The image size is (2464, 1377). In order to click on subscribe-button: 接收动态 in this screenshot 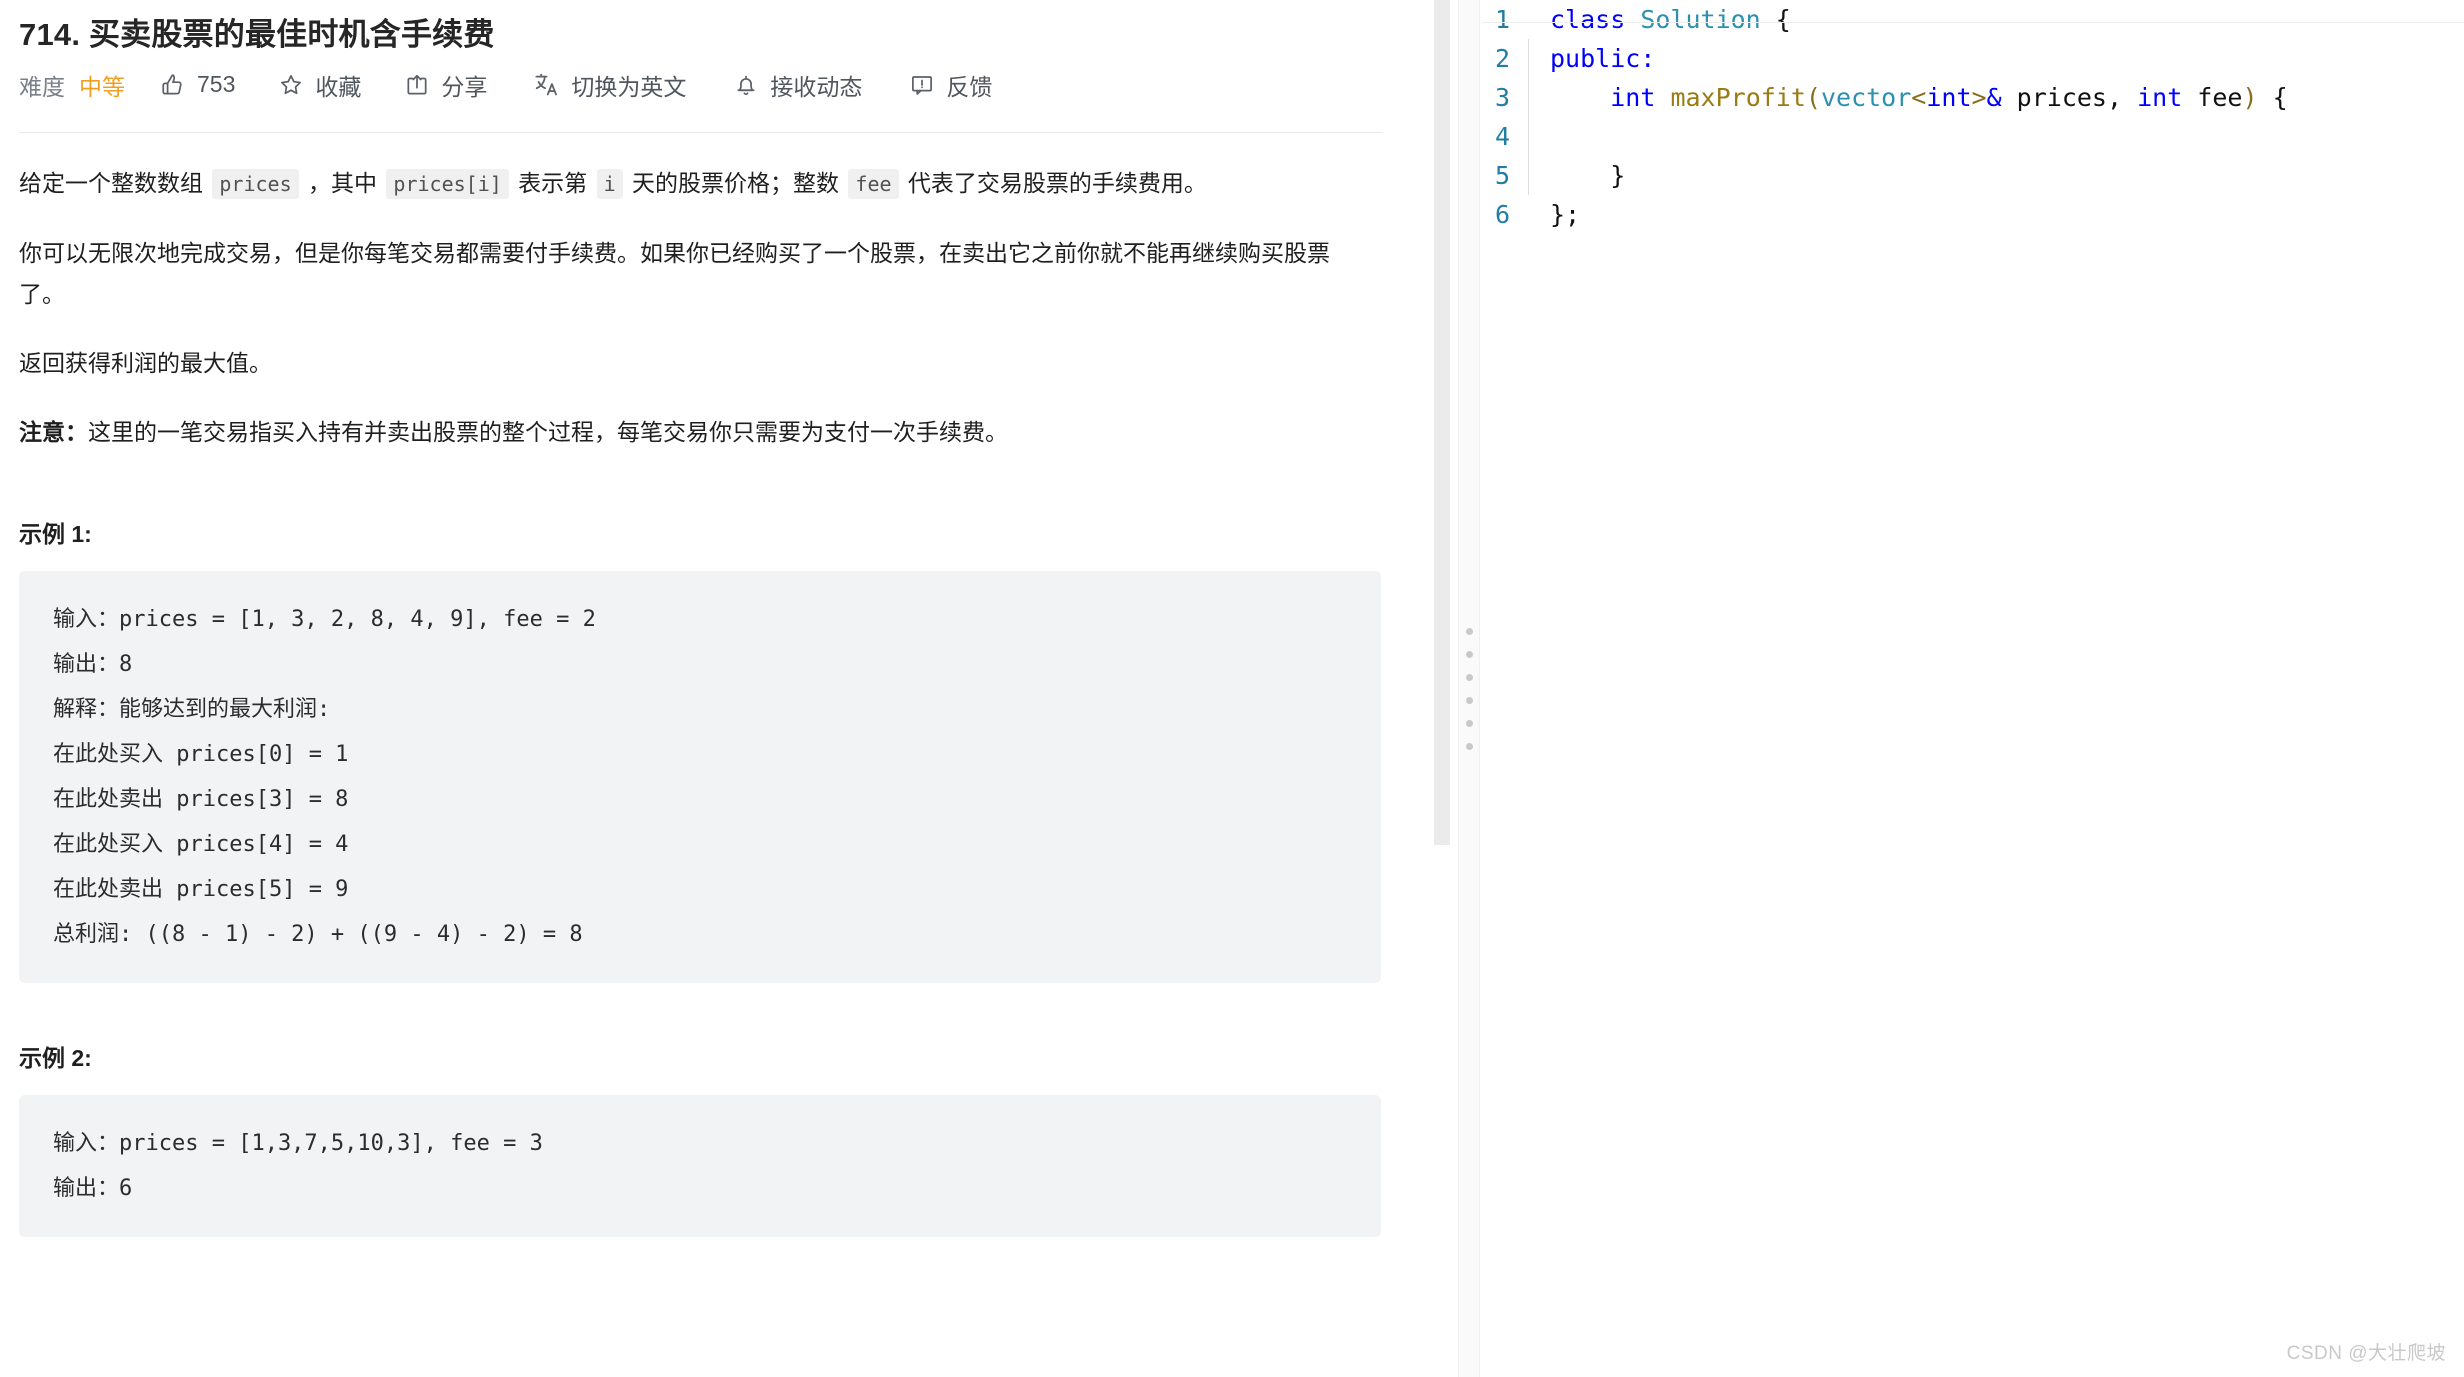, I will do `click(797, 85)`.